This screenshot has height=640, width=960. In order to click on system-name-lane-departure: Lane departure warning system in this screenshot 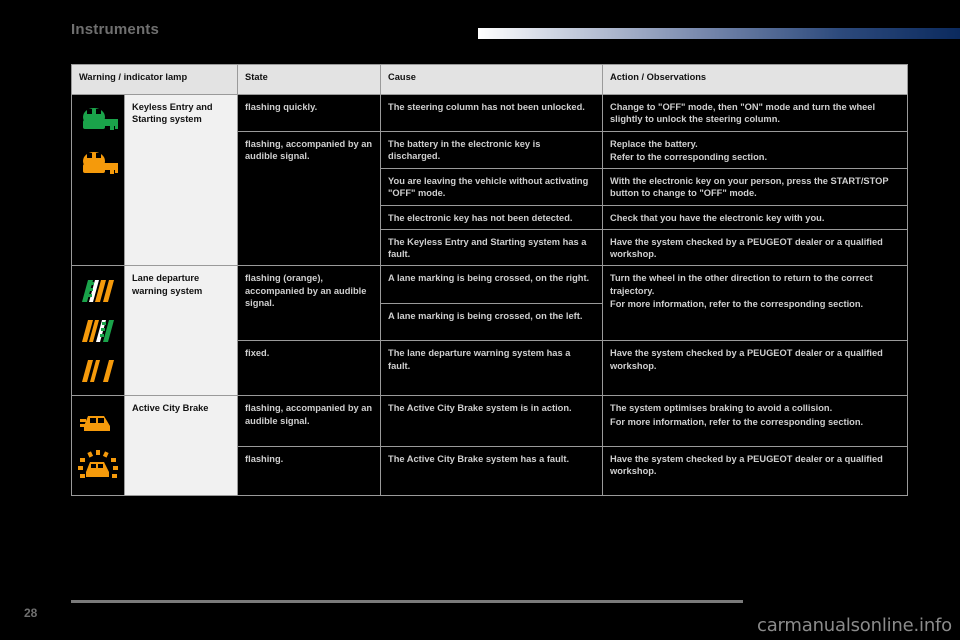, I will do `click(181, 331)`.